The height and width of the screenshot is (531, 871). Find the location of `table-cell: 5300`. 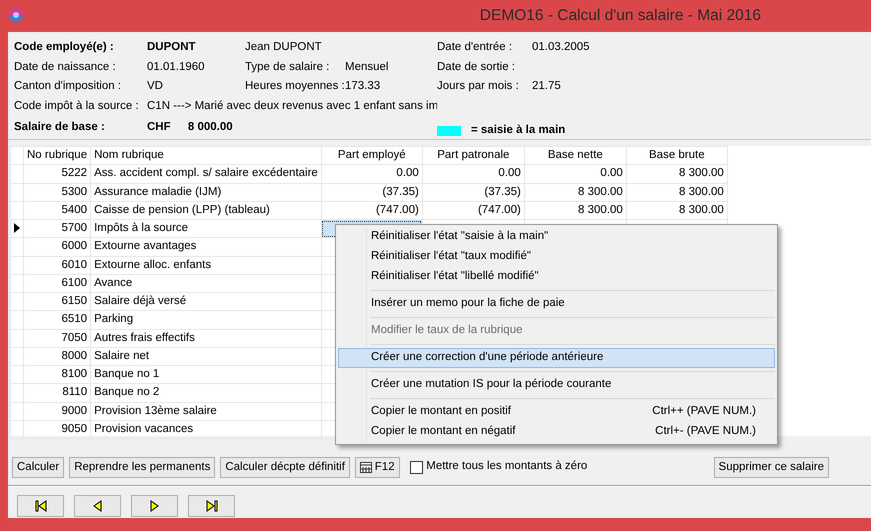

table-cell: 5300 is located at coordinates (57, 192).